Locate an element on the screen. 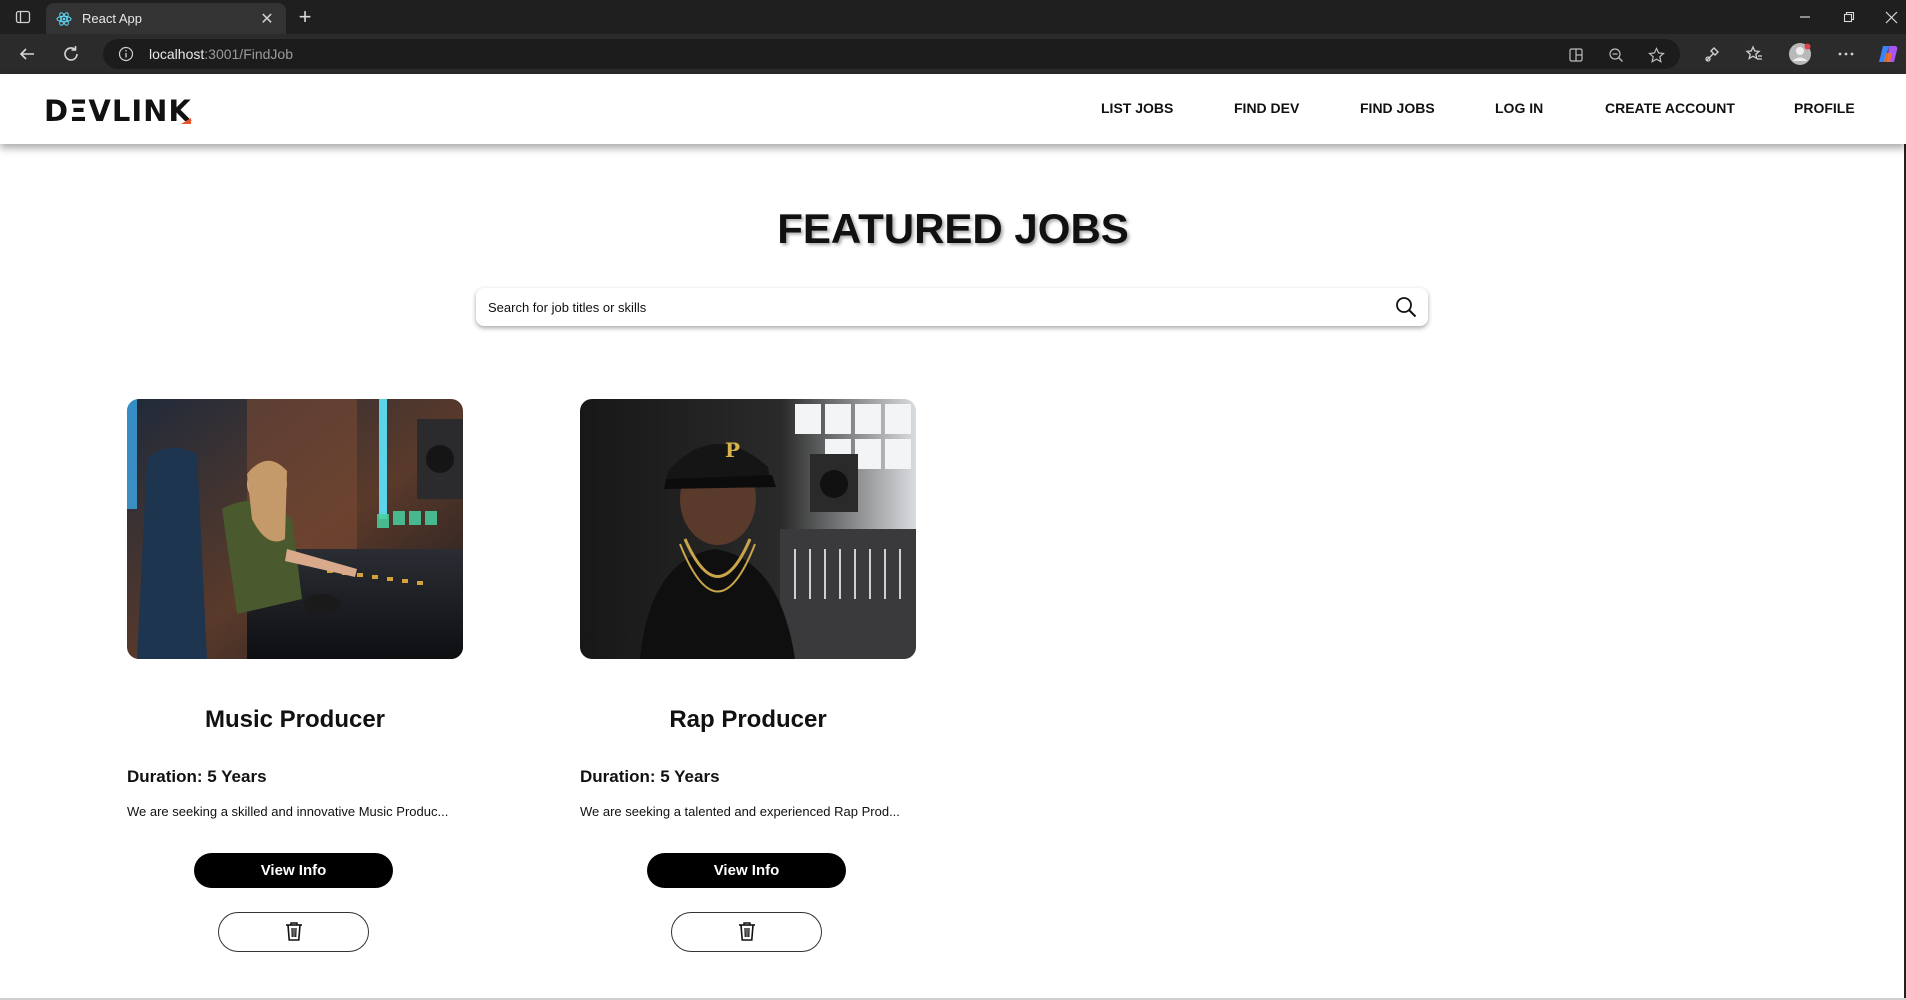 The height and width of the screenshot is (1000, 1906). zoom-out-icon is located at coordinates (1616, 55).